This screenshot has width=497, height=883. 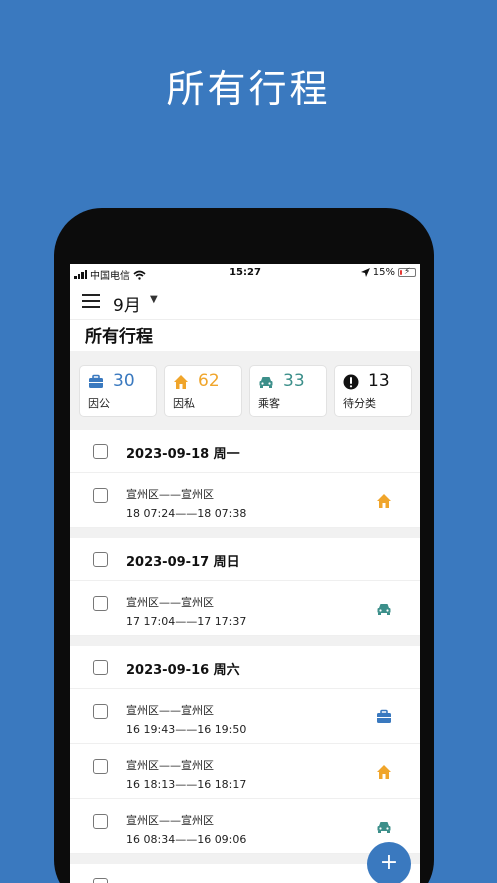 What do you see at coordinates (365, 272) in the screenshot?
I see `location-arrow-icon` at bounding box center [365, 272].